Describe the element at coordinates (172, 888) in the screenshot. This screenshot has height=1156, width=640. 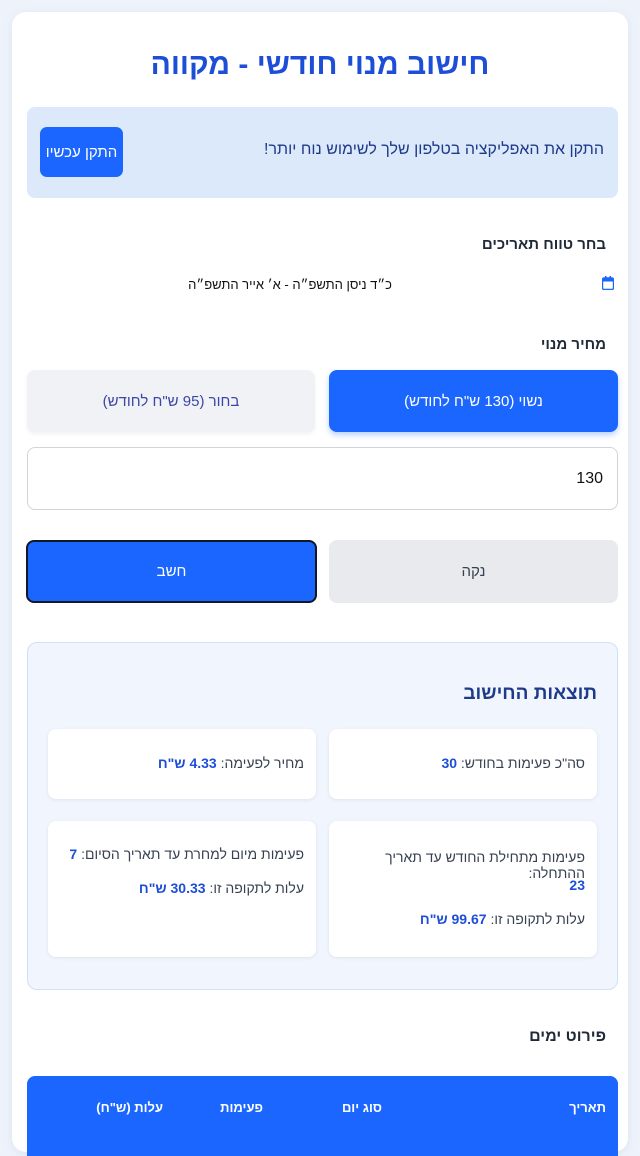
I see `end-cost-value: 30.33 ש"ח` at that location.